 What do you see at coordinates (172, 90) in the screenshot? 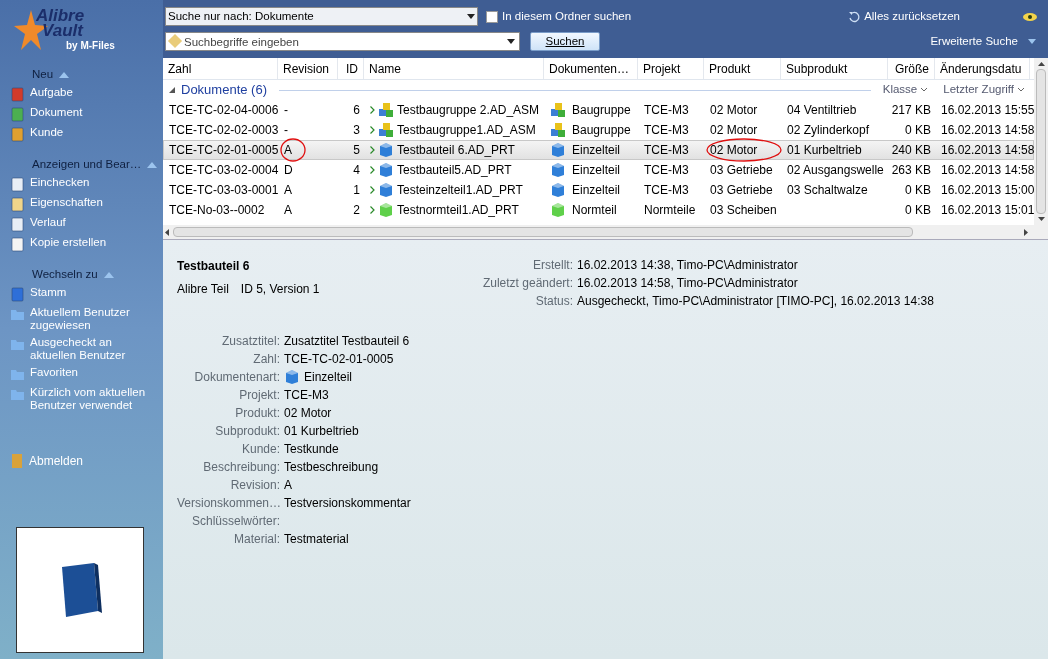
I see `expand-triangle-icon` at bounding box center [172, 90].